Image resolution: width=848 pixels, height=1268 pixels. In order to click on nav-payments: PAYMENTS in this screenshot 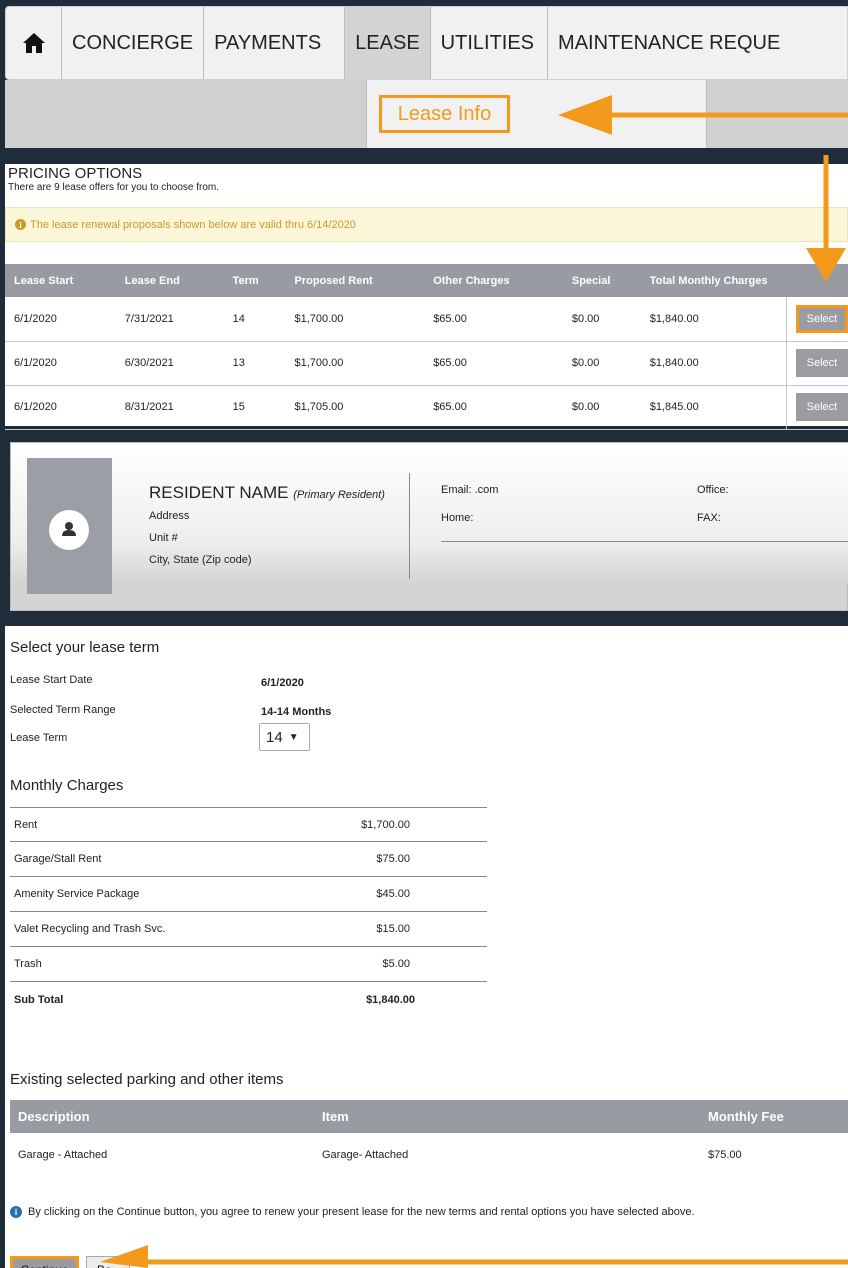, I will do `click(275, 43)`.